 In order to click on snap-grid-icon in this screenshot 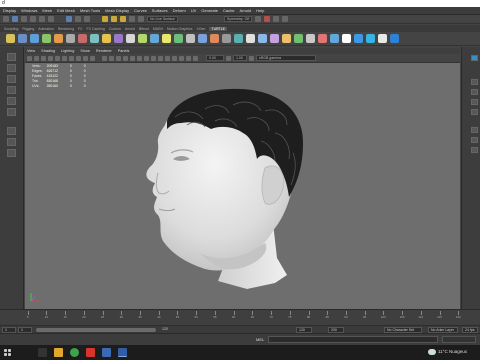, I will do `click(105, 19)`.